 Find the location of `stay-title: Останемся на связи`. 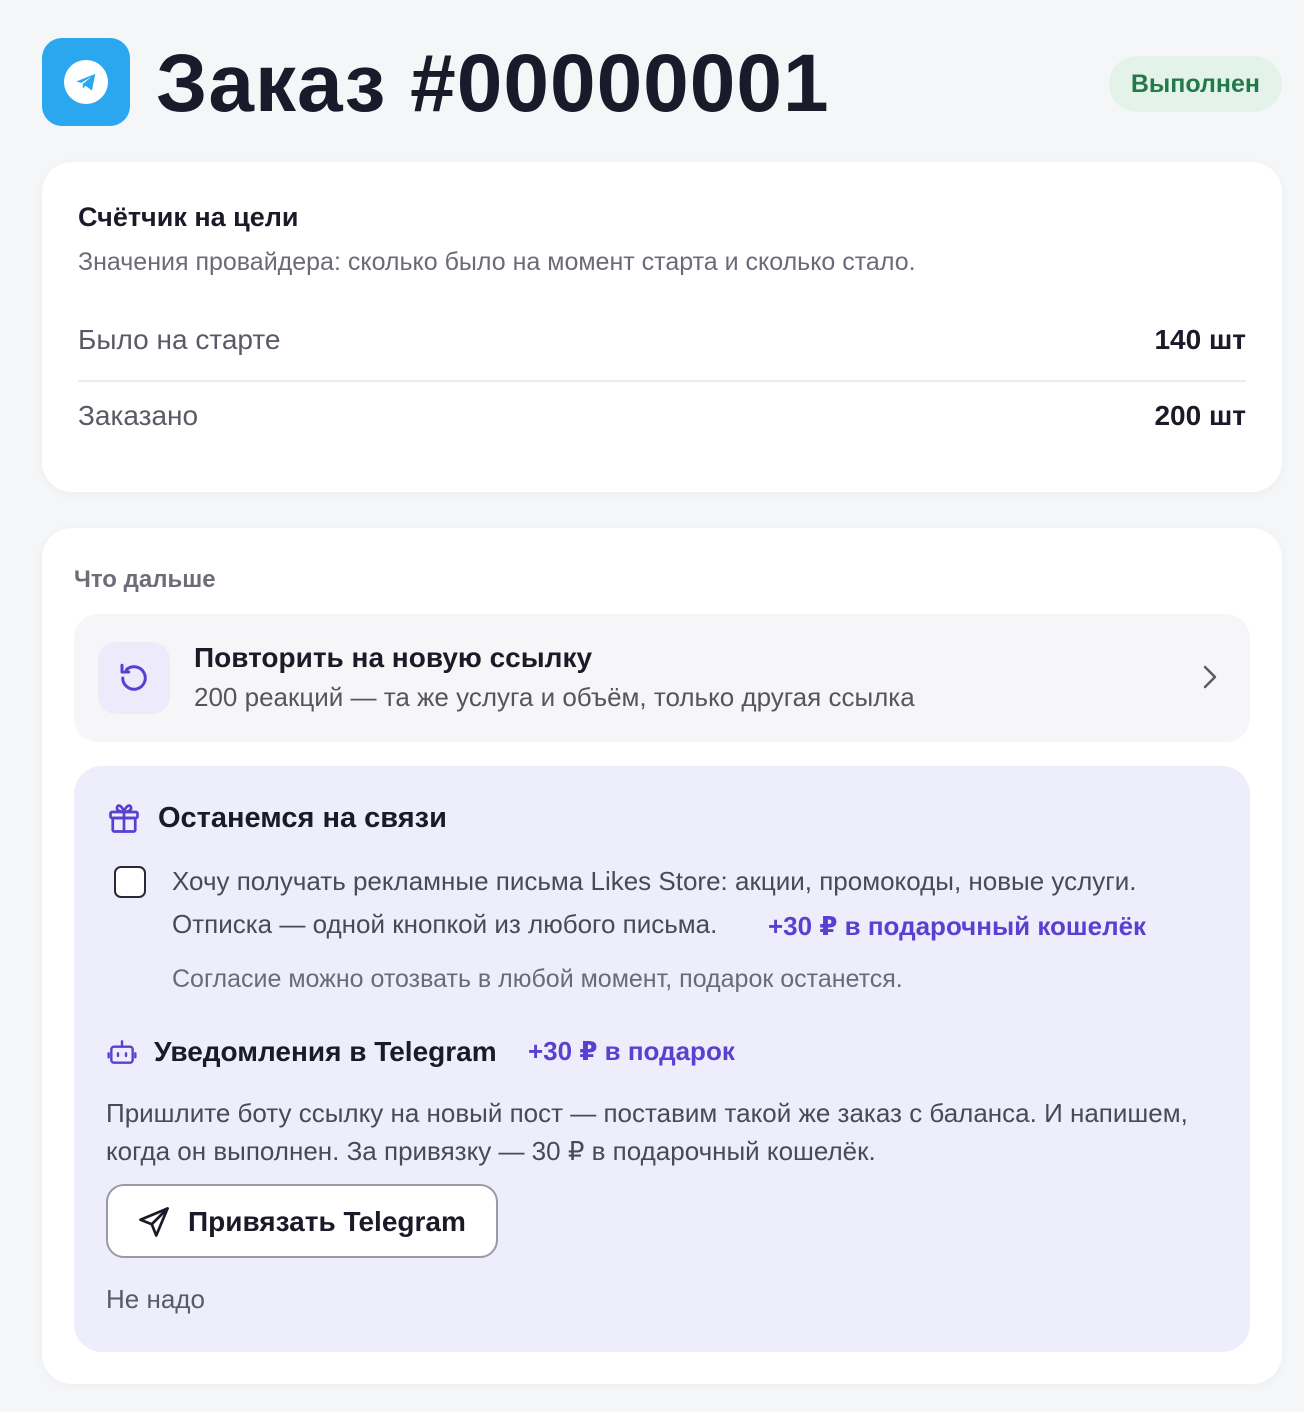

stay-title: Останемся на связи is located at coordinates (302, 818).